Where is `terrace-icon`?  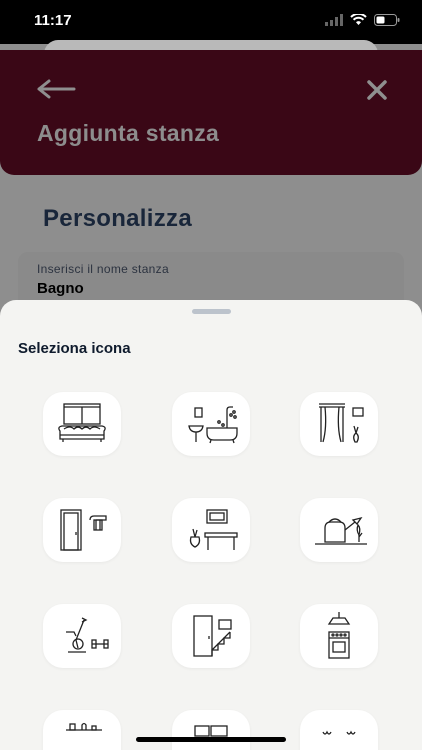
terrace-icon is located at coordinates (339, 732).